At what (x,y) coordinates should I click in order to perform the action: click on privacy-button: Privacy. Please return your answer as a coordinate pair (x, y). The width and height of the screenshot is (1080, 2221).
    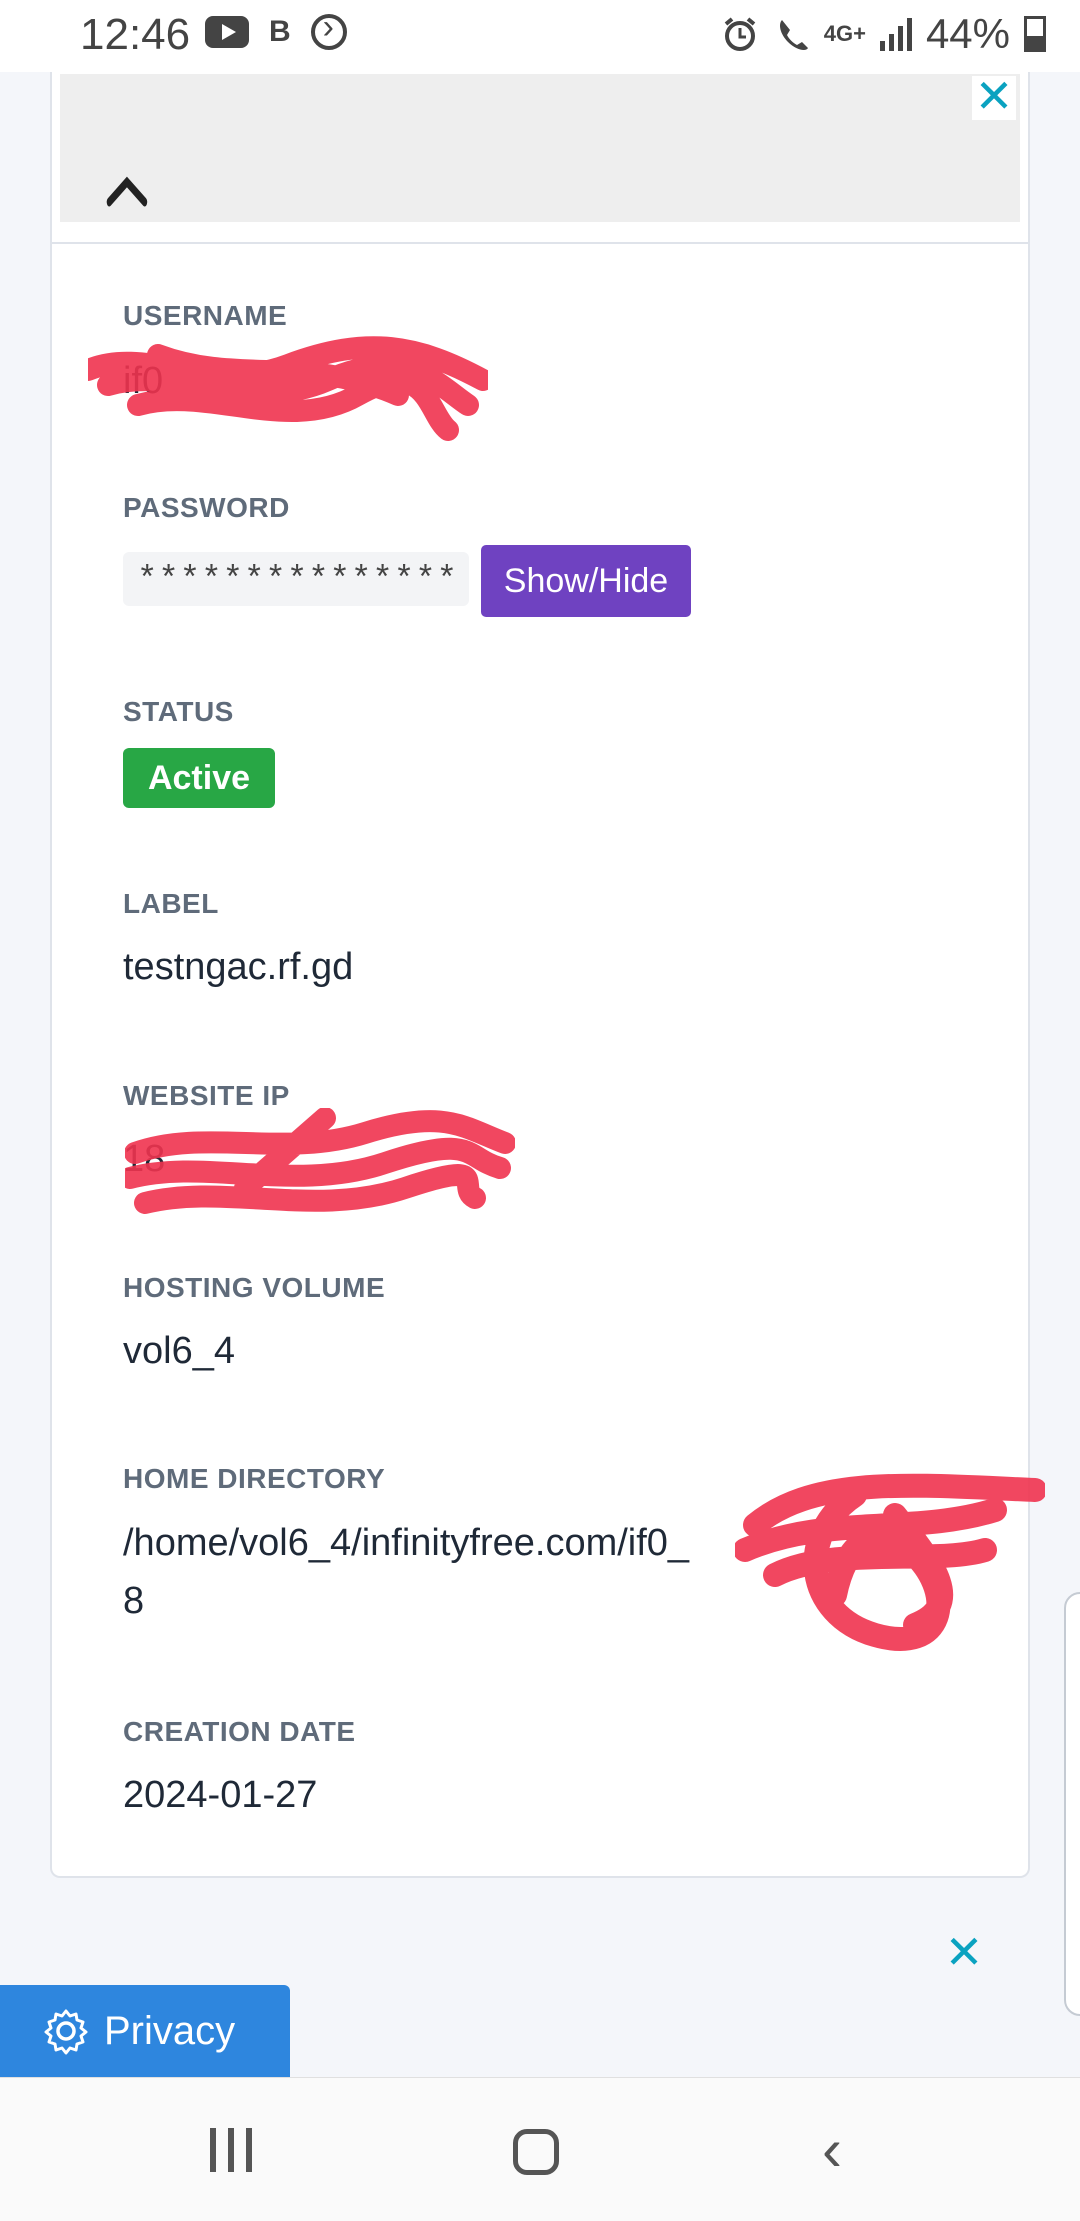
    Looking at the image, I should click on (145, 2031).